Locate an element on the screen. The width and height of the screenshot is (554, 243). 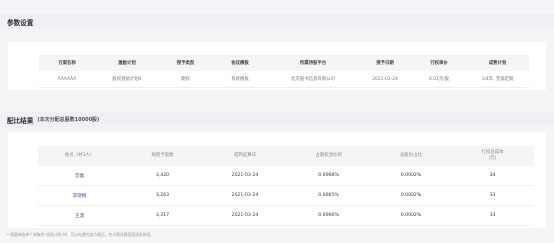
person-name-link: 宫徽 is located at coordinates (79, 176).